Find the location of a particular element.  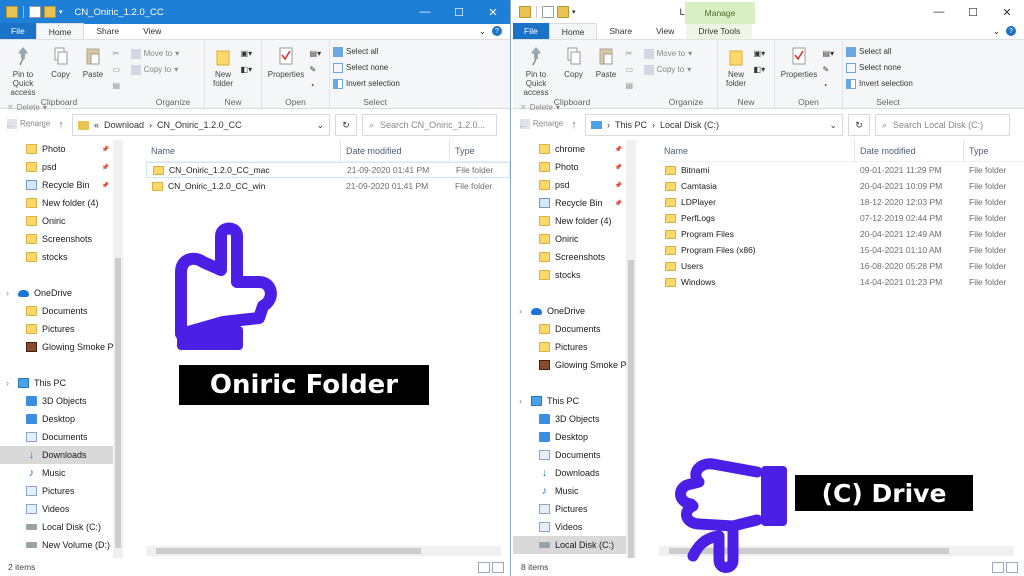

open-icon: ▤▾ is located at coordinates (829, 53).